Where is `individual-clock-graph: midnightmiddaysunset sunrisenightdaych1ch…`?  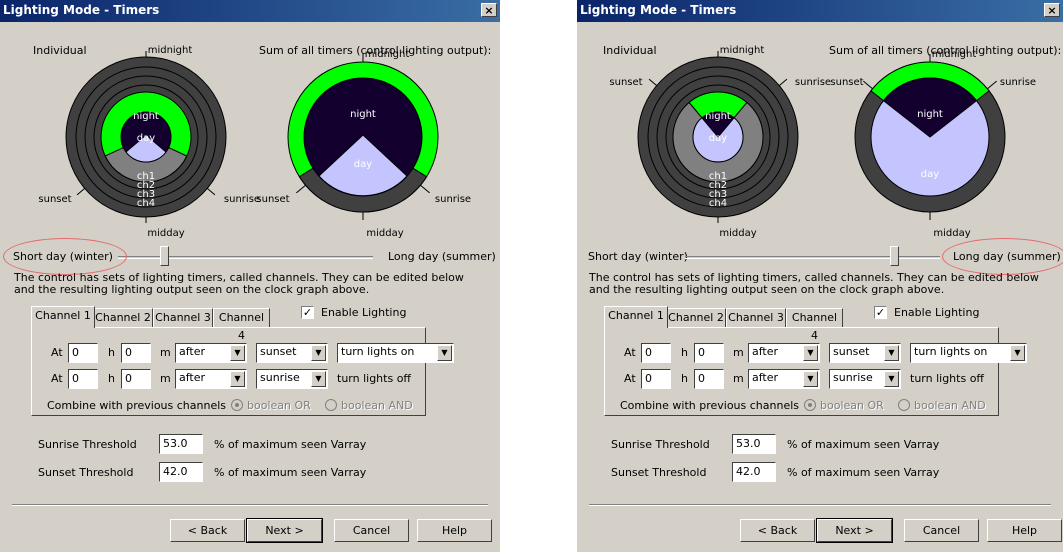 individual-clock-graph: midnightmiddaysunset sunrisenightdaych1ch… is located at coordinates (720, 142).